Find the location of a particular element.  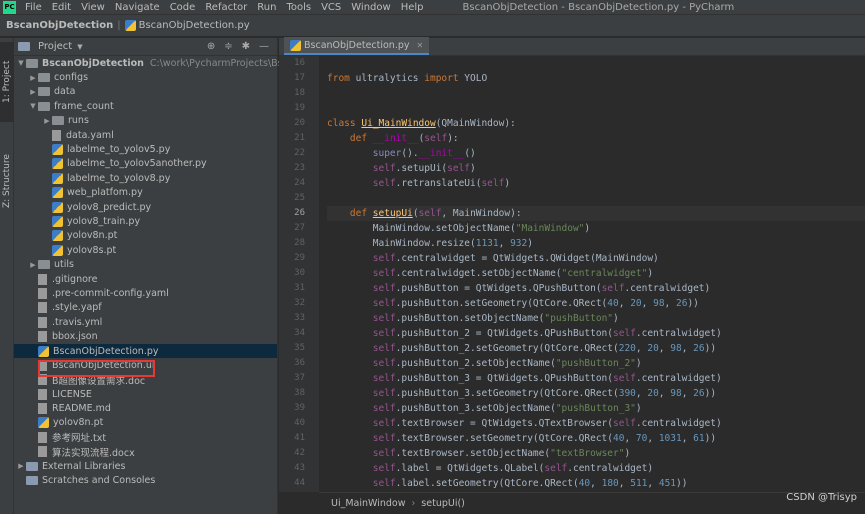

tree-item: ▶ runs is located at coordinates (145, 121).